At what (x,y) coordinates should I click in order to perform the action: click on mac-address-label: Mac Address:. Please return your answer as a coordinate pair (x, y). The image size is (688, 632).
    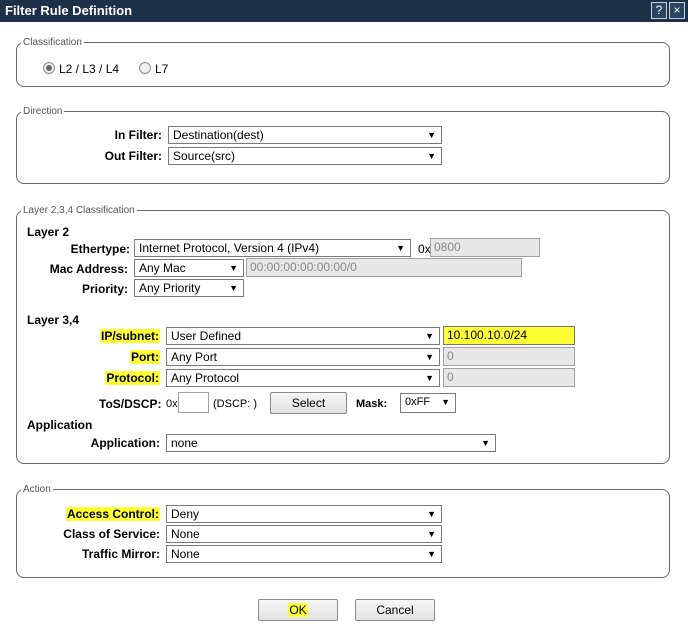
    Looking at the image, I should click on (88, 269).